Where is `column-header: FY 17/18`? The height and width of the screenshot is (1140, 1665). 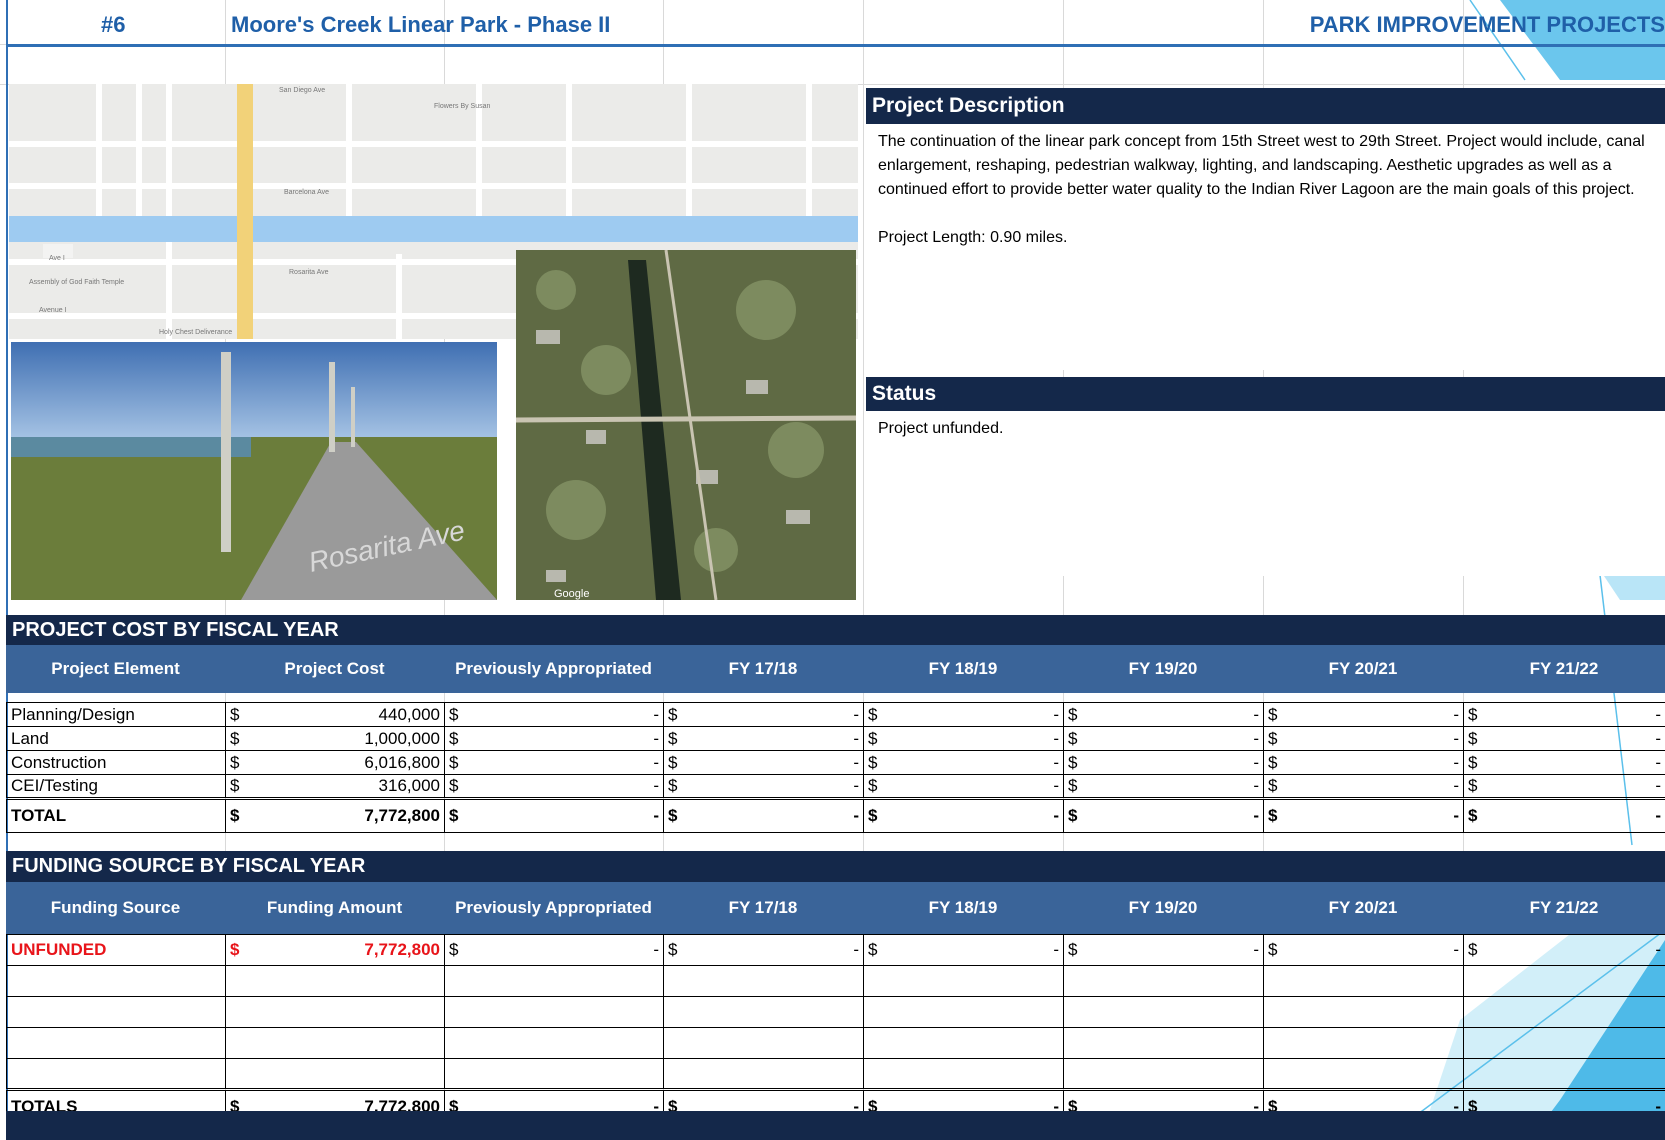 column-header: FY 17/18 is located at coordinates (763, 907).